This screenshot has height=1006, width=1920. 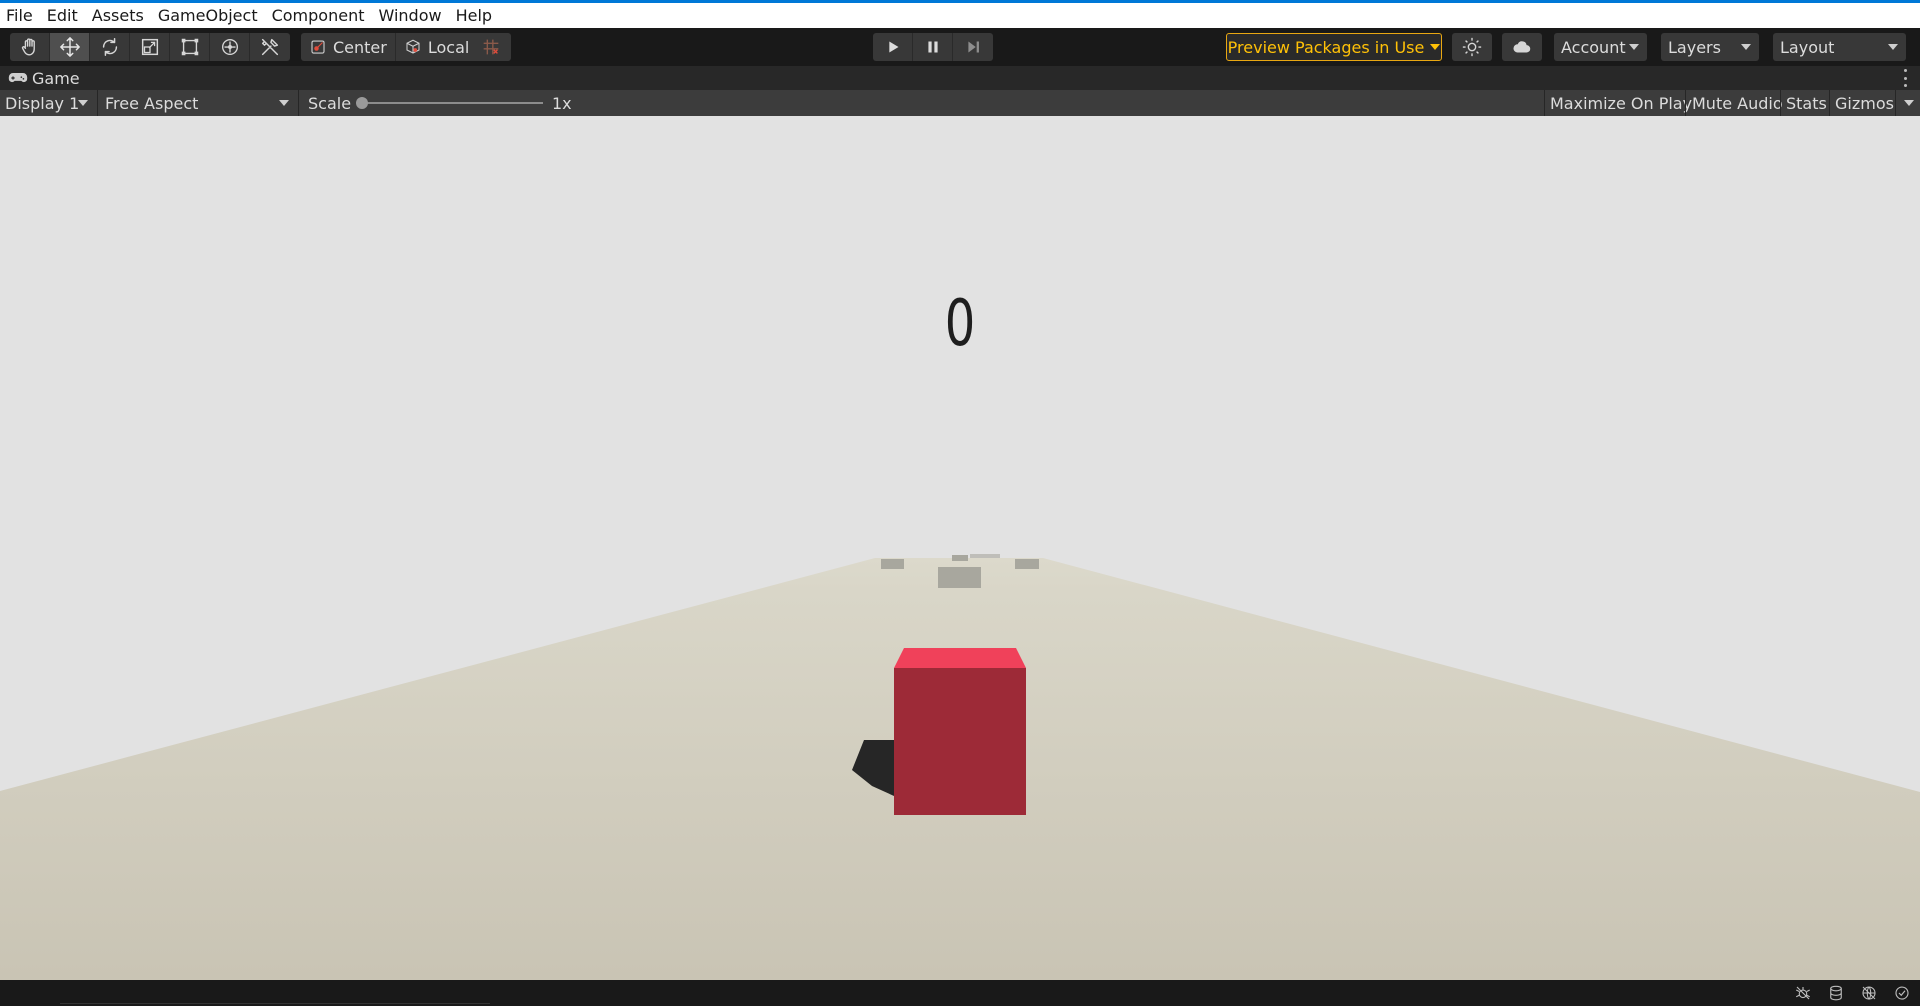 I want to click on scale-tool-button, so click(x=150, y=47).